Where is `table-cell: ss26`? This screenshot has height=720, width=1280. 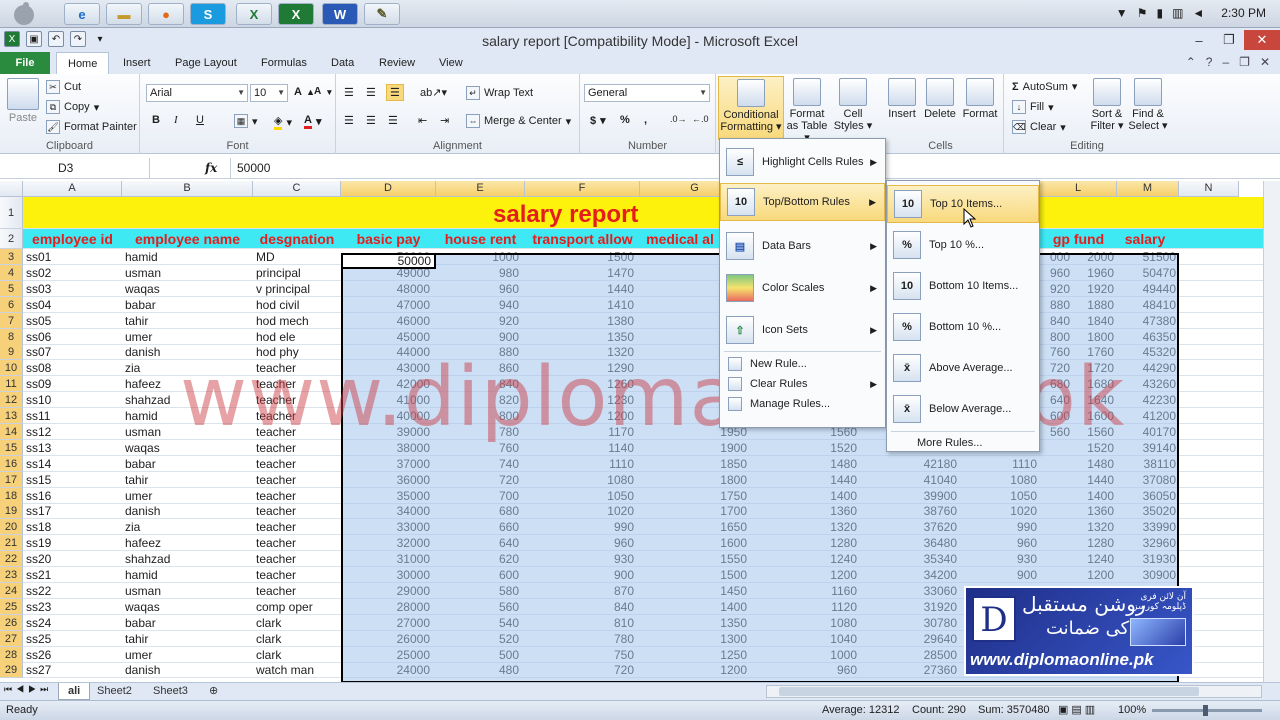
table-cell: ss26 is located at coordinates (72, 655).